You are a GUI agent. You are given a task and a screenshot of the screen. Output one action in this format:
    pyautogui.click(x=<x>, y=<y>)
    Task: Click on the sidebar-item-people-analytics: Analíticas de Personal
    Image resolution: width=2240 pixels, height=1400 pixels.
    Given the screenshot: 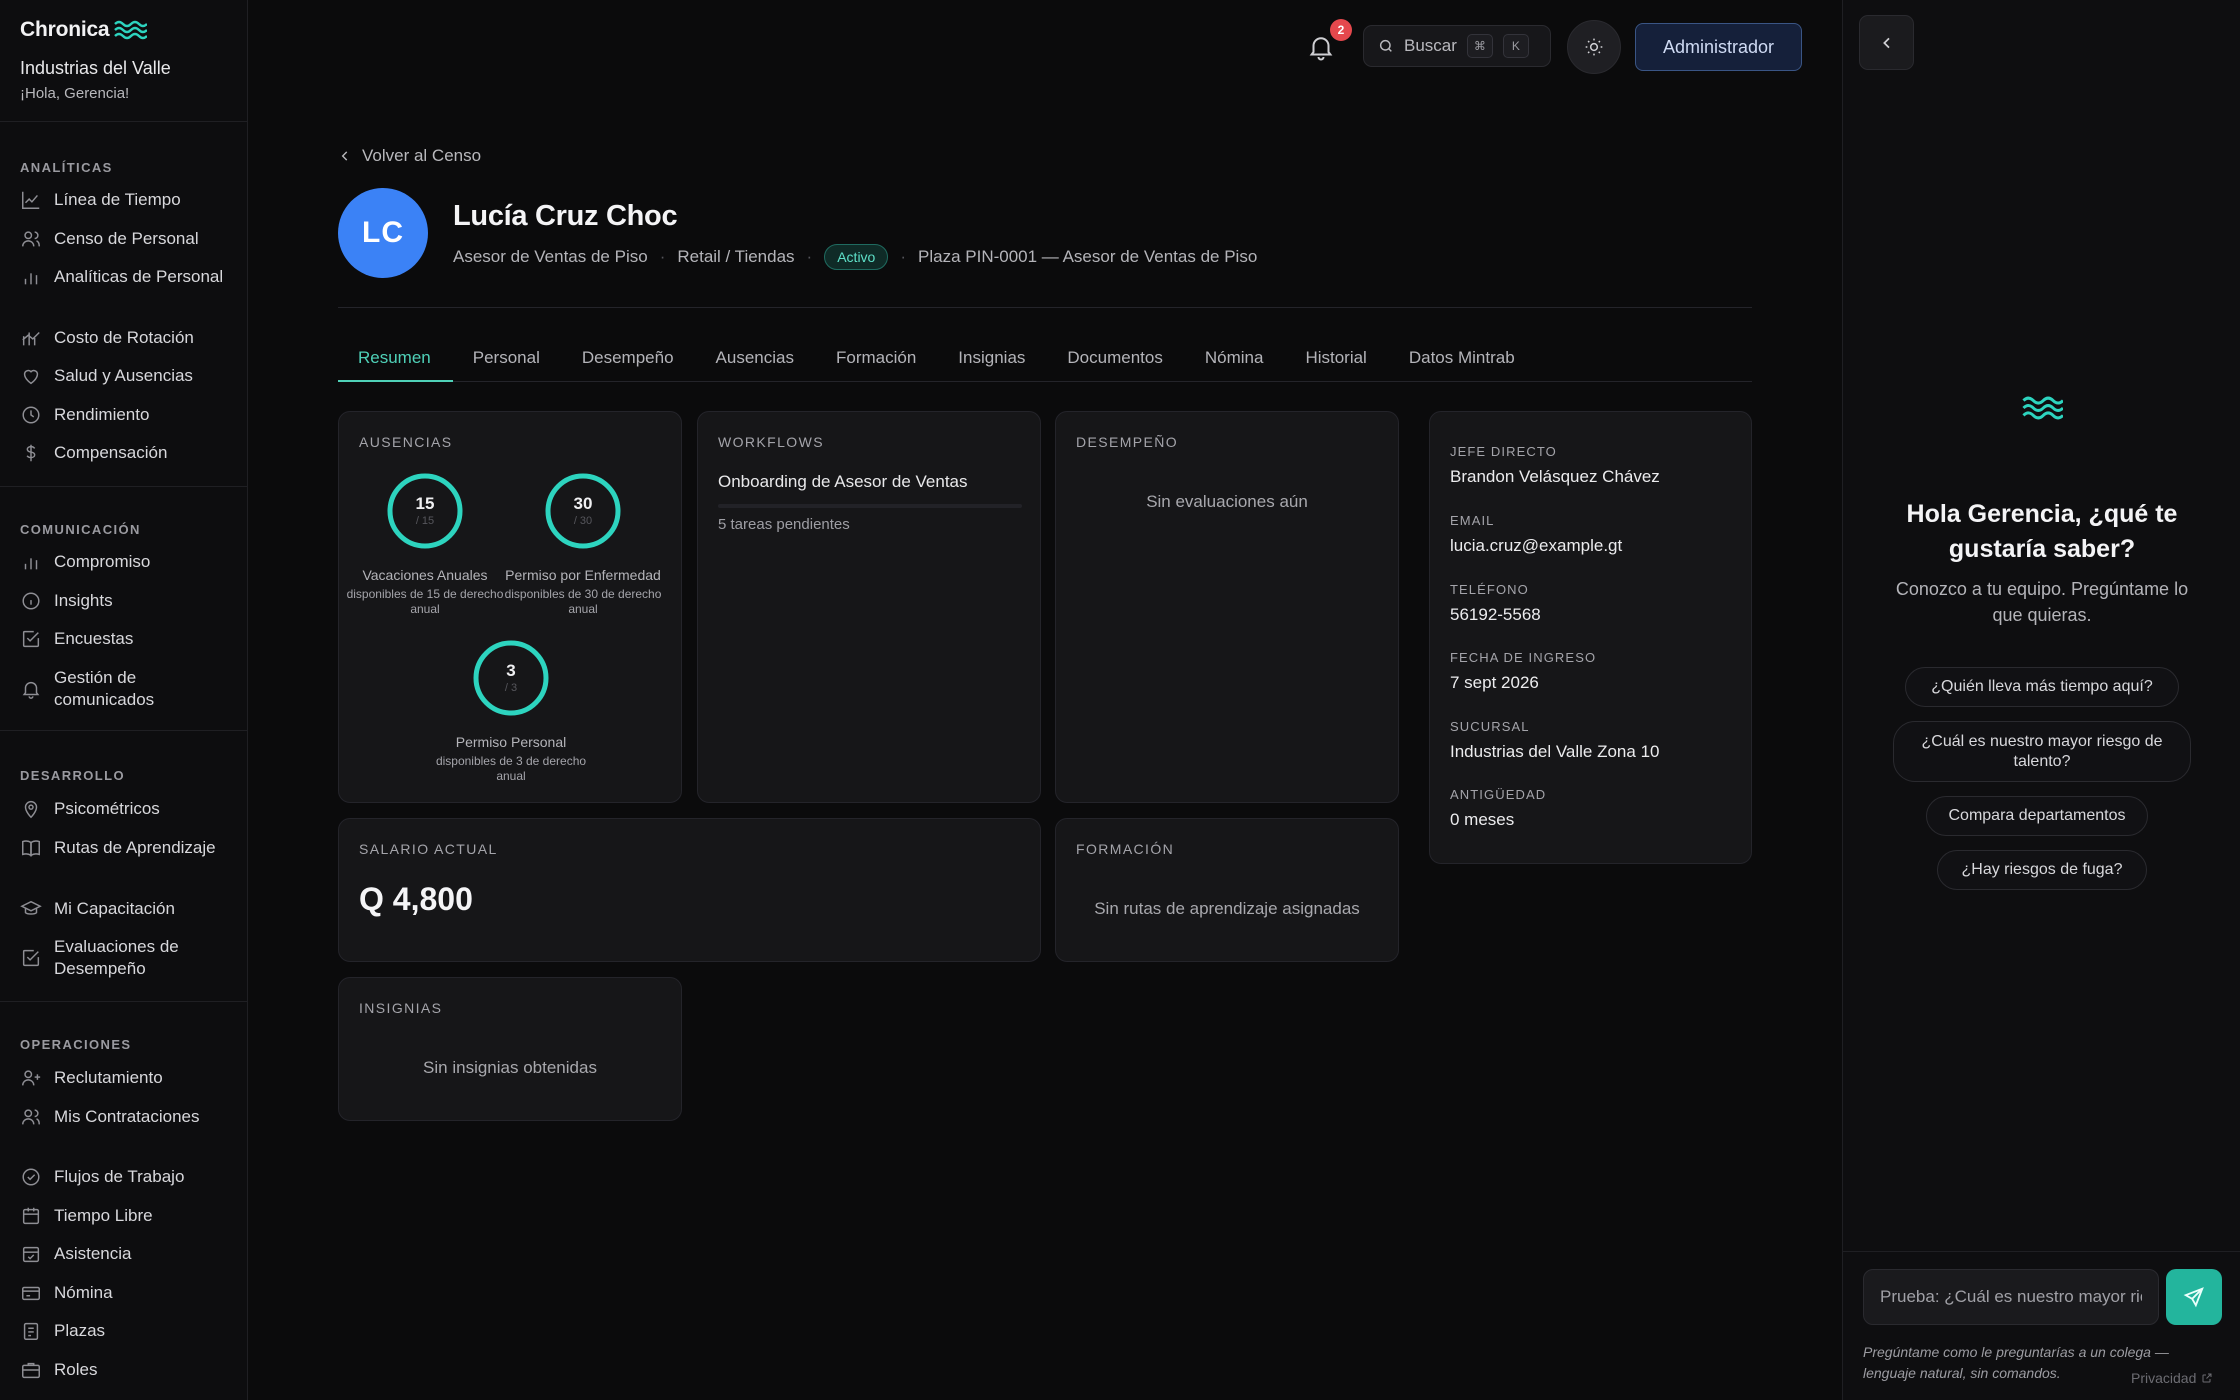 What is the action you would take?
    pyautogui.click(x=130, y=277)
    